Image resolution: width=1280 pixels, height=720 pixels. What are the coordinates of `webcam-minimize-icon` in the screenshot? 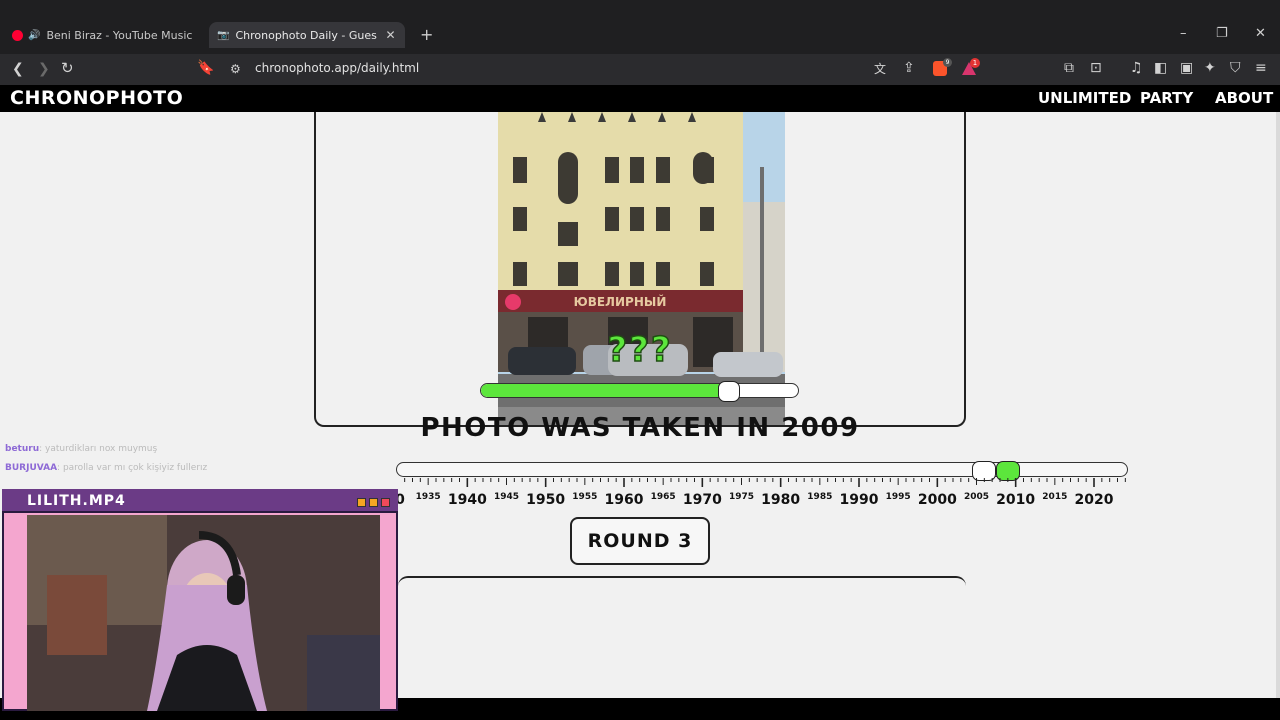 It's located at (361, 502).